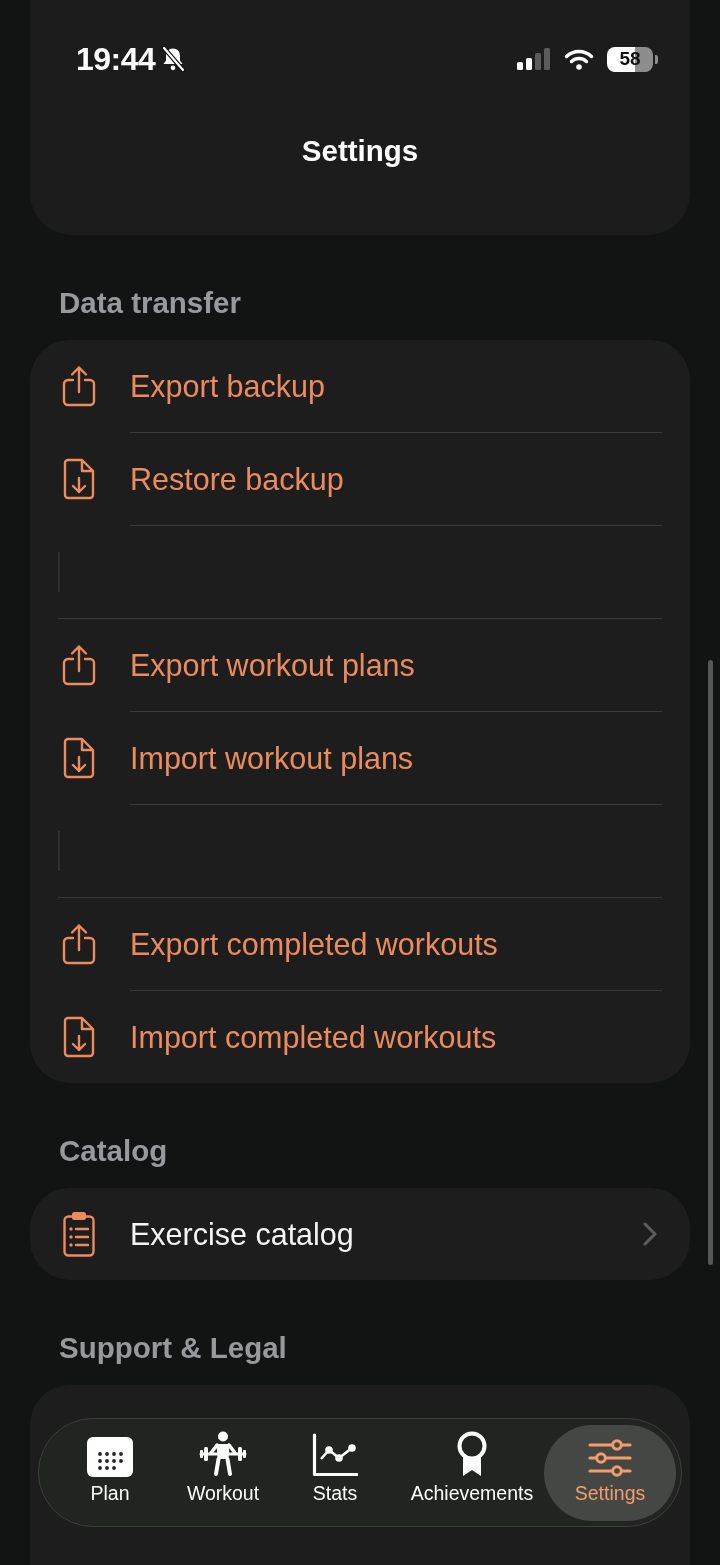 This screenshot has height=1565, width=720. What do you see at coordinates (360, 758) in the screenshot?
I see `settings-row: Import workout plans` at bounding box center [360, 758].